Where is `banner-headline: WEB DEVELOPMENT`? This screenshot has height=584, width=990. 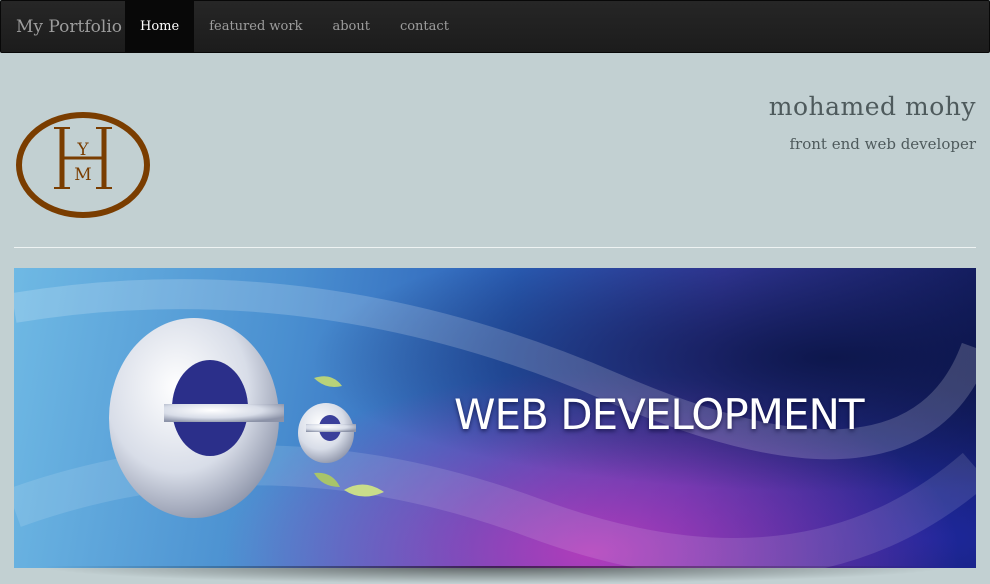 banner-headline: WEB DEVELOPMENT is located at coordinates (659, 414).